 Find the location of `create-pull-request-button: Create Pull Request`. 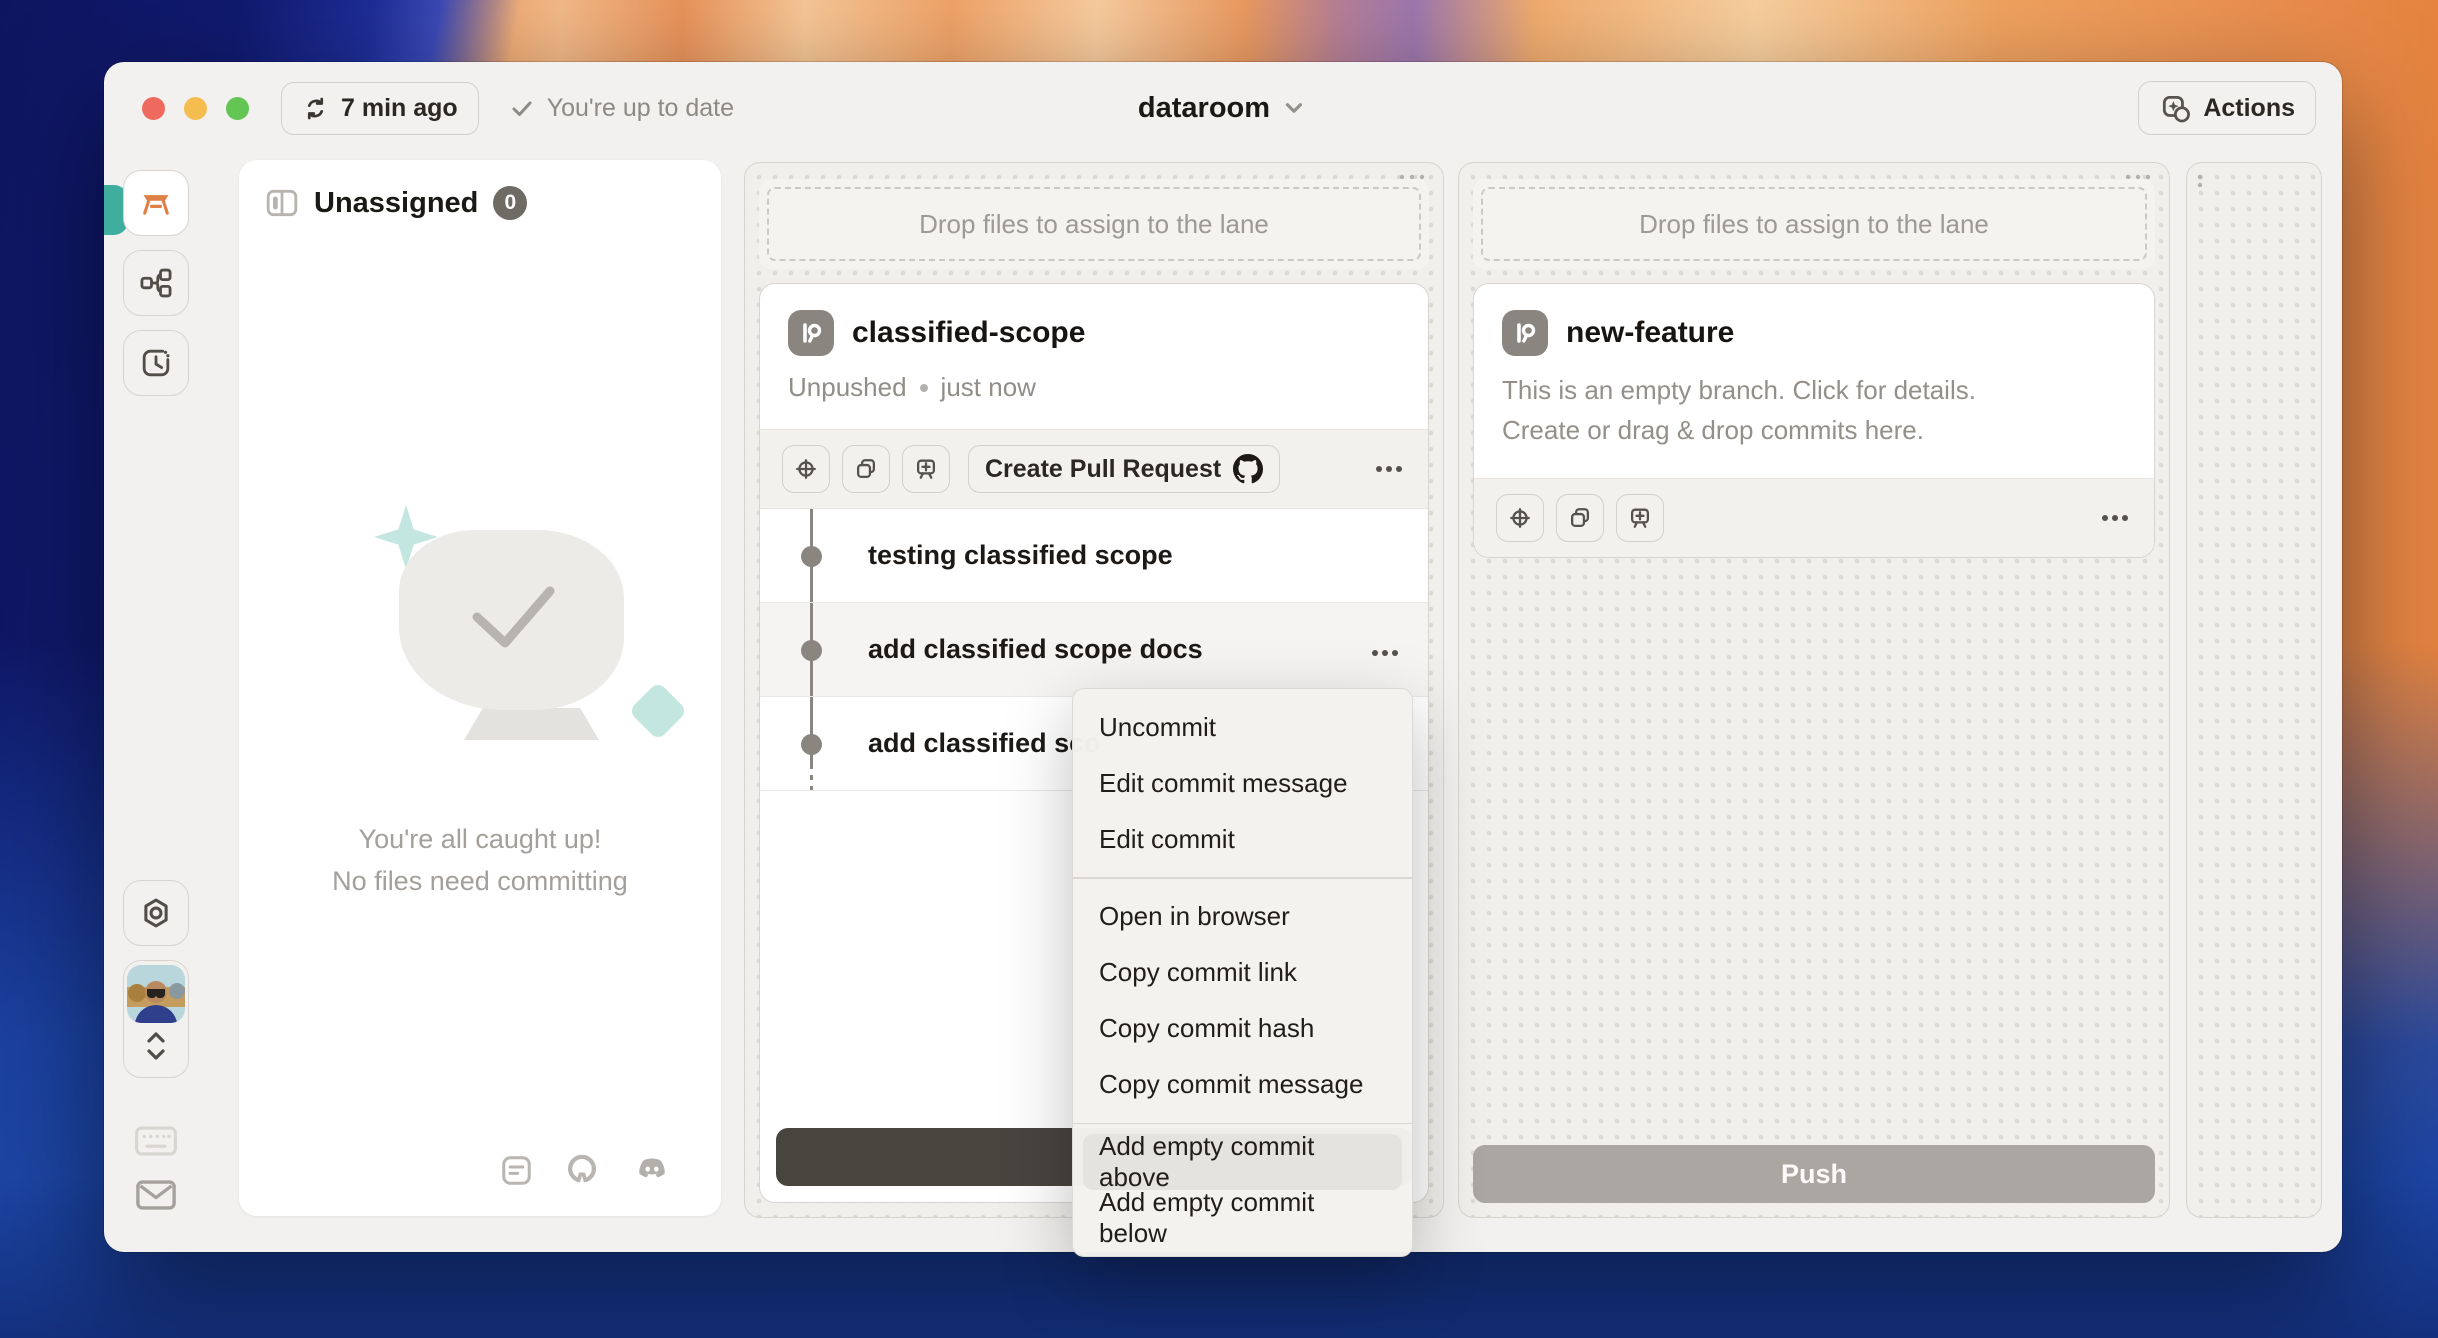

create-pull-request-button: Create Pull Request is located at coordinates (1124, 469).